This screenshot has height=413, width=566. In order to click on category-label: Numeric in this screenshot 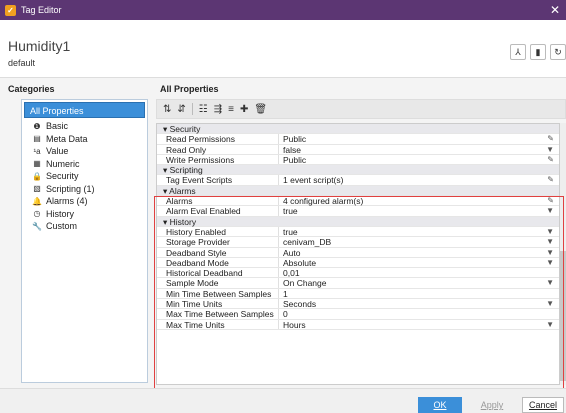, I will do `click(63, 163)`.